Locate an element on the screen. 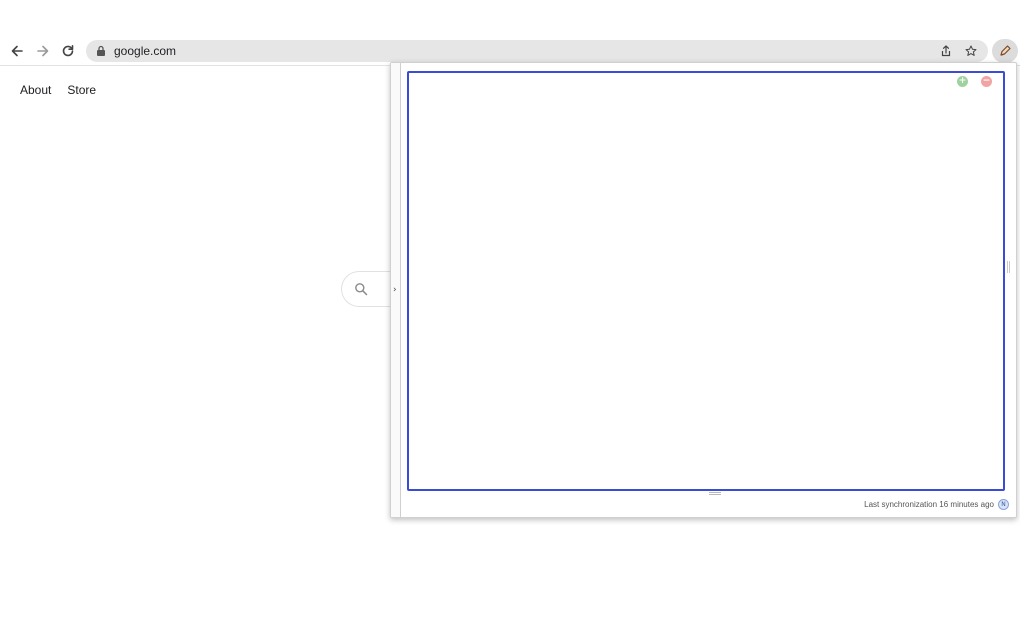 This screenshot has width=1020, height=638. pen-icon is located at coordinates (1005, 50).